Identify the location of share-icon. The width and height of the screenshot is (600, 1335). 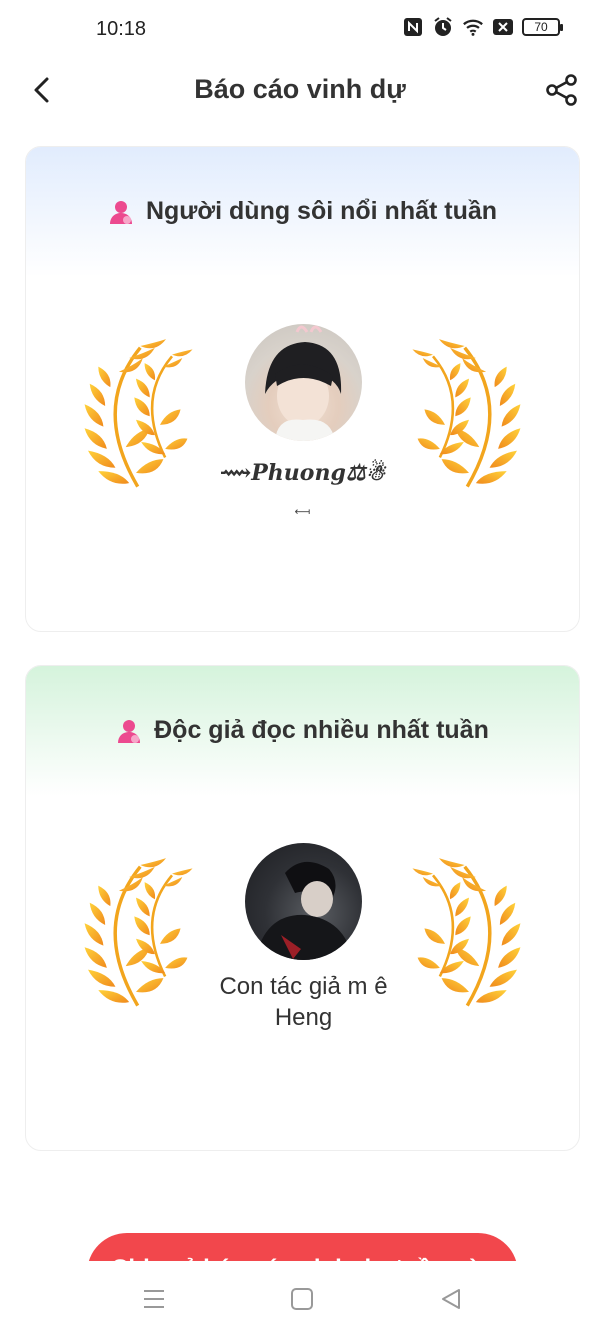
(561, 90).